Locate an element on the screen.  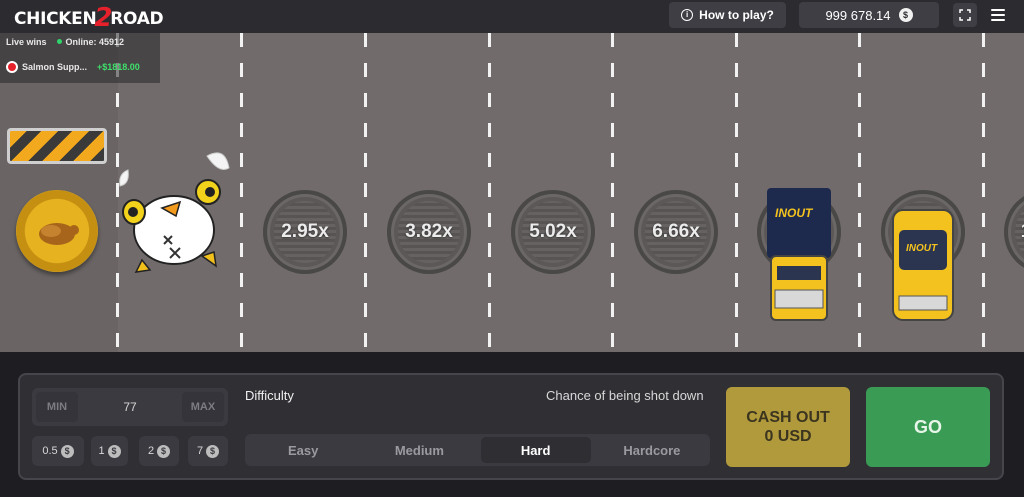
car-graphic is located at coordinates (923, 265).